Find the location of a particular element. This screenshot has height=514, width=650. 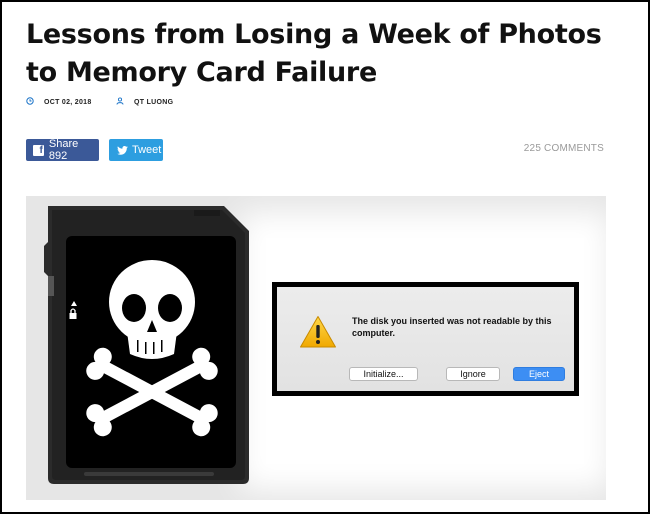

comments-link: 225 COMMENTS is located at coordinates (564, 148).